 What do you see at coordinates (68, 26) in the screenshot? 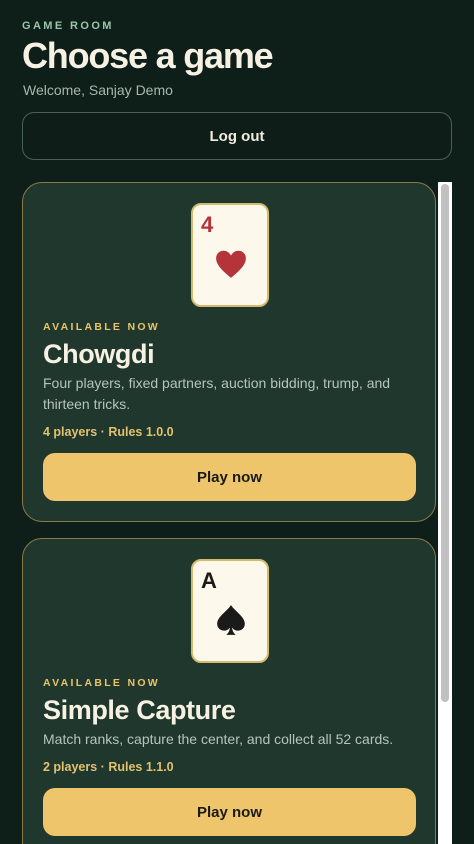
I see `page-eyebrow: GAME ROOM` at bounding box center [68, 26].